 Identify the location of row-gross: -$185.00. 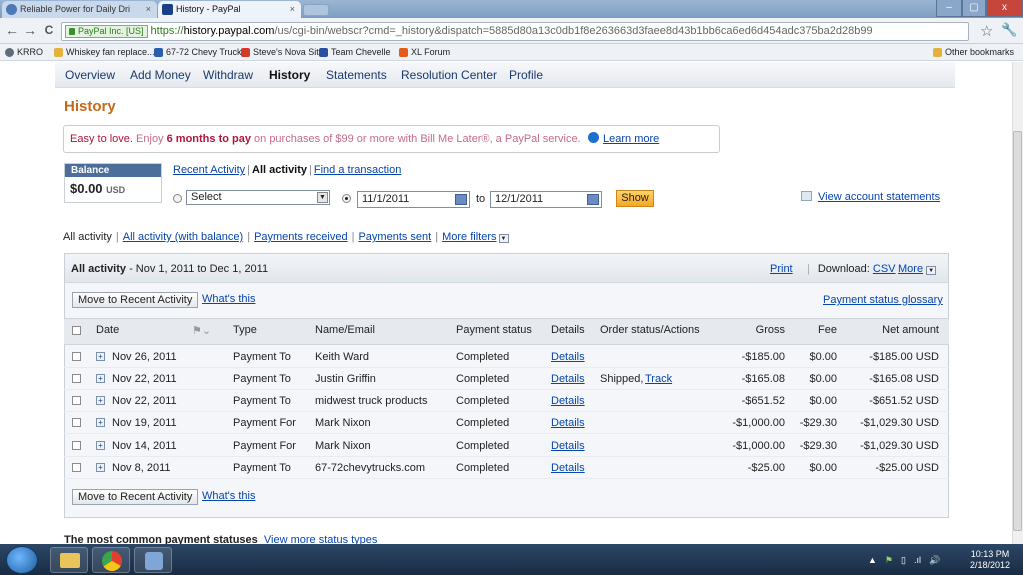
(763, 357).